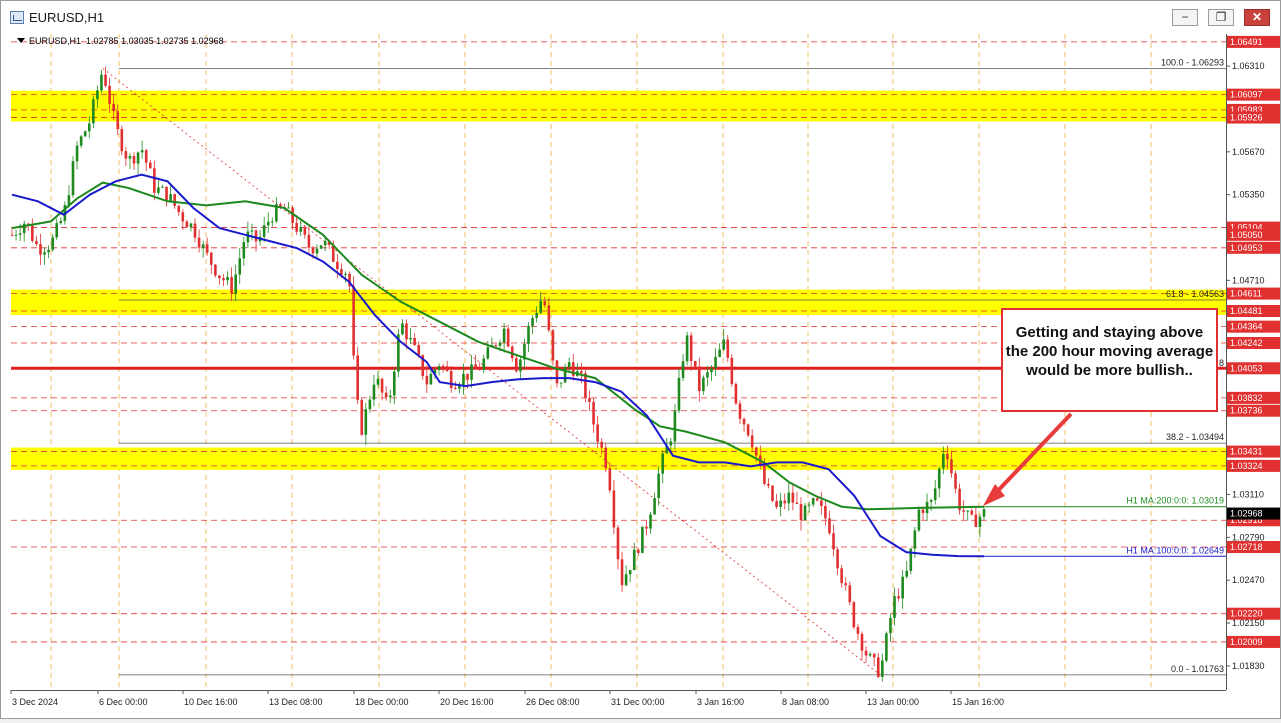  What do you see at coordinates (1246, 42) in the screenshot?
I see `price-level-tag-label: 1.06491` at bounding box center [1246, 42].